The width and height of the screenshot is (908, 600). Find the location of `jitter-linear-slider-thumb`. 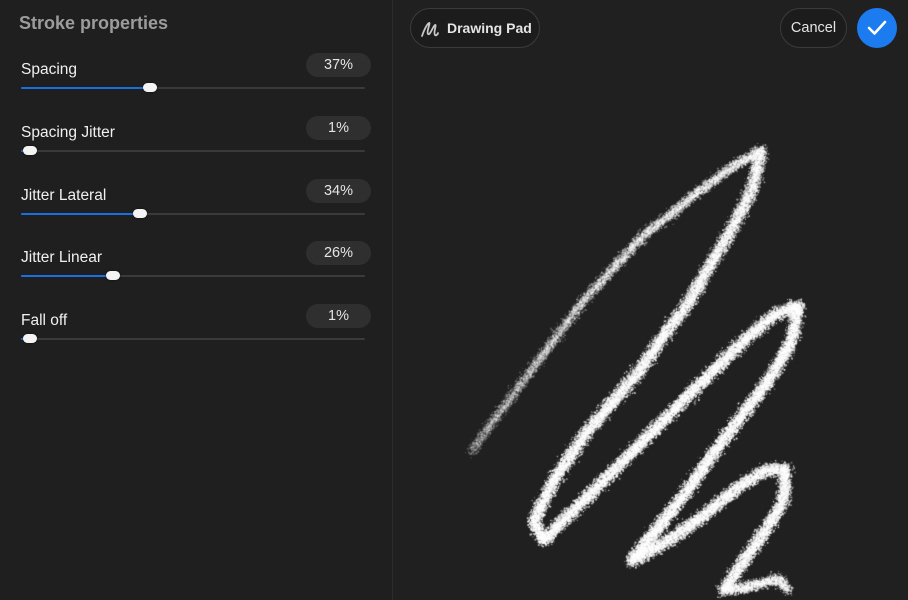

jitter-linear-slider-thumb is located at coordinates (113, 275).